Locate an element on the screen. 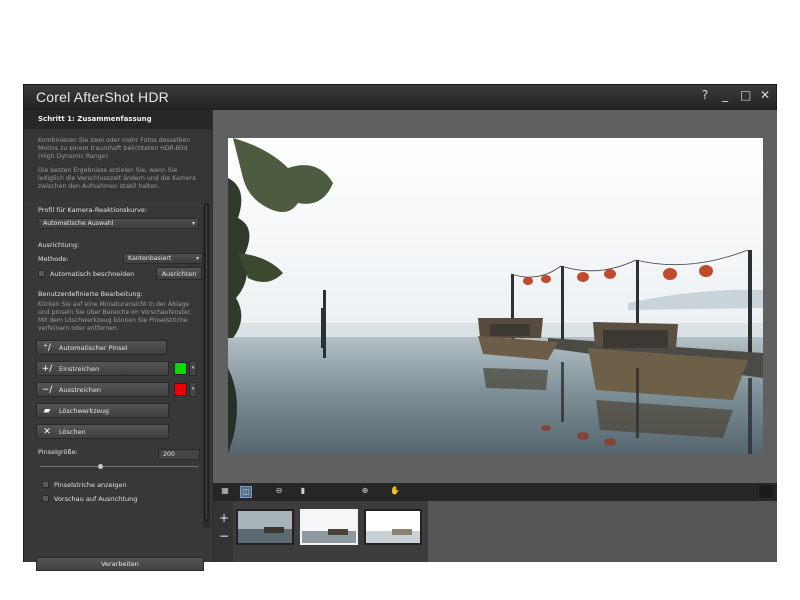 The height and width of the screenshot is (600, 800). brush-size-input: 200 is located at coordinates (179, 454).